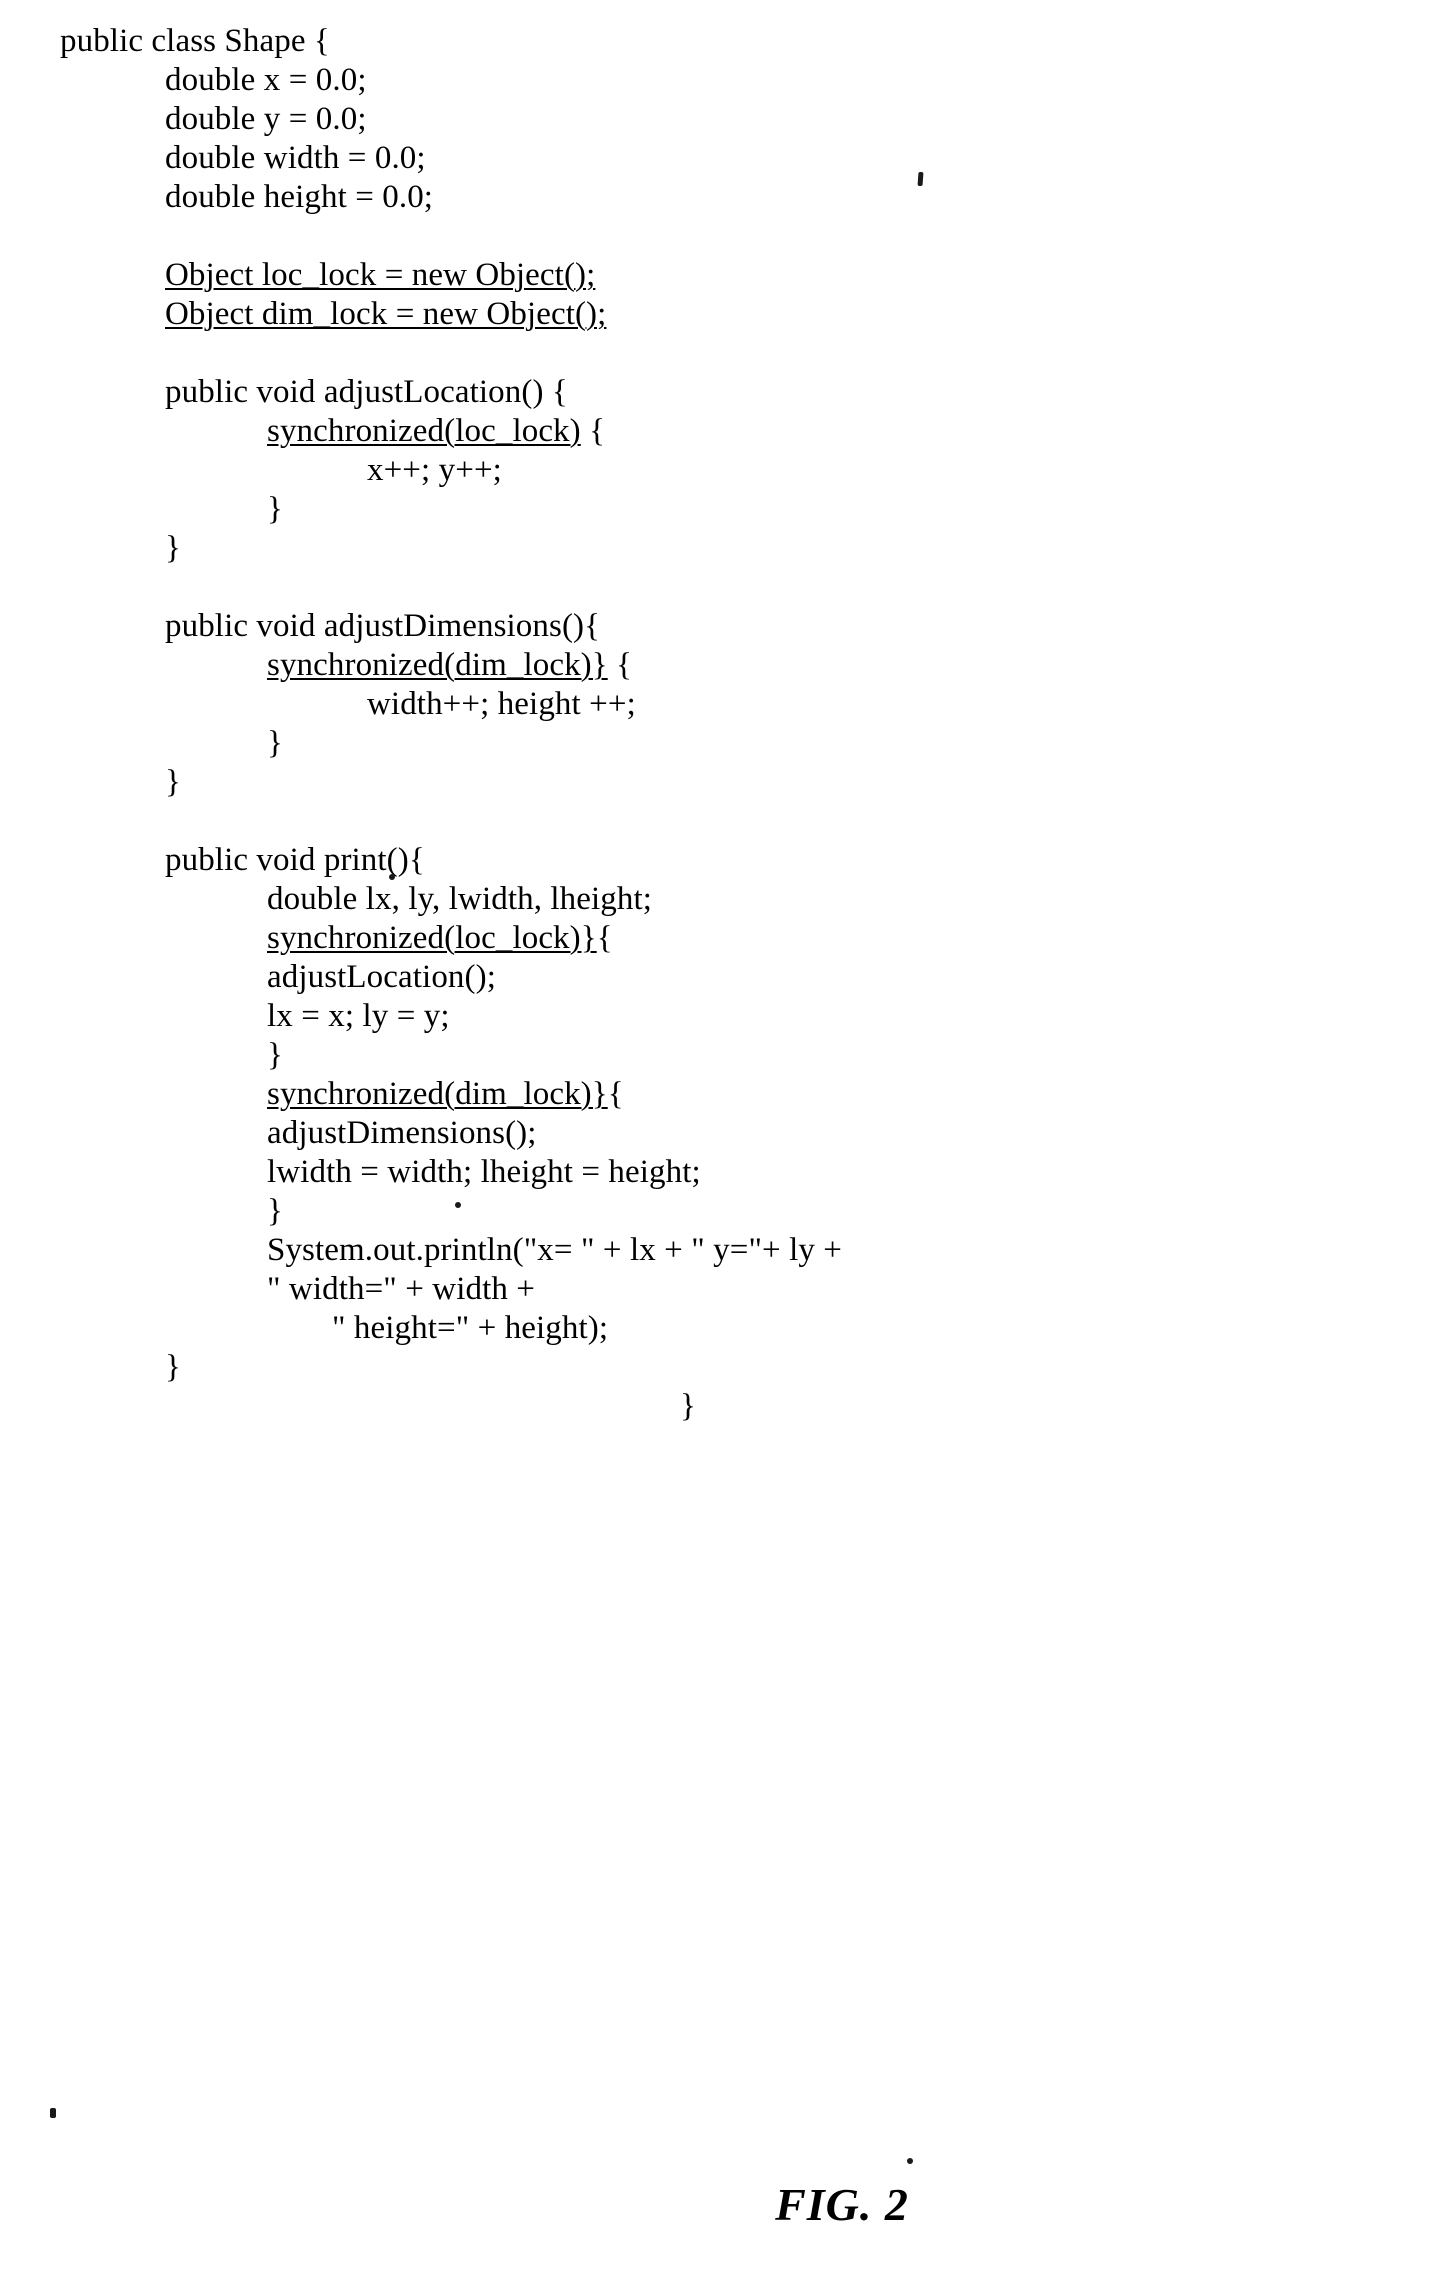  I want to click on code-segment: lx = x; ly = y;, so click(358, 1016).